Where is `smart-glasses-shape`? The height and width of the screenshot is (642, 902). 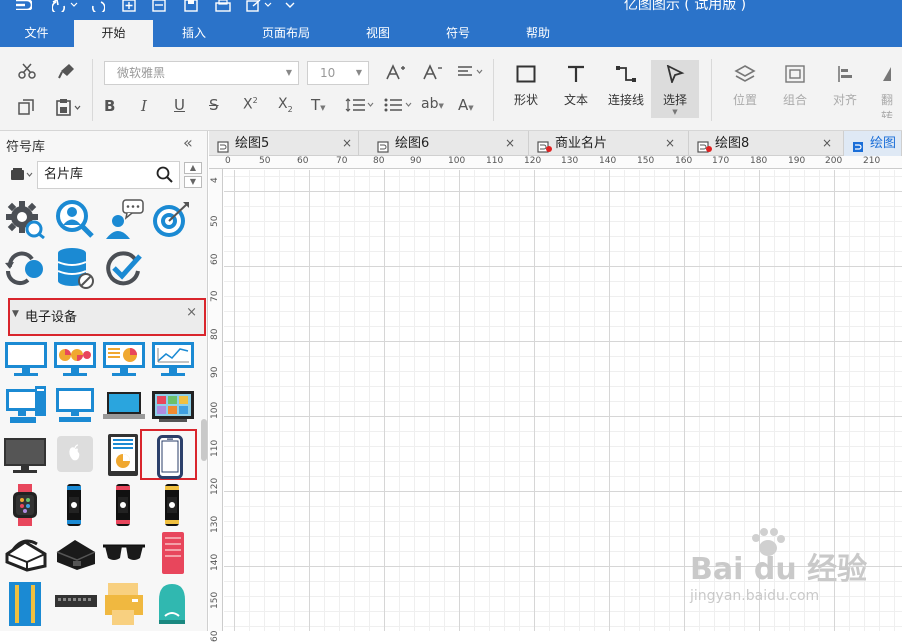 smart-glasses-shape is located at coordinates (124, 554).